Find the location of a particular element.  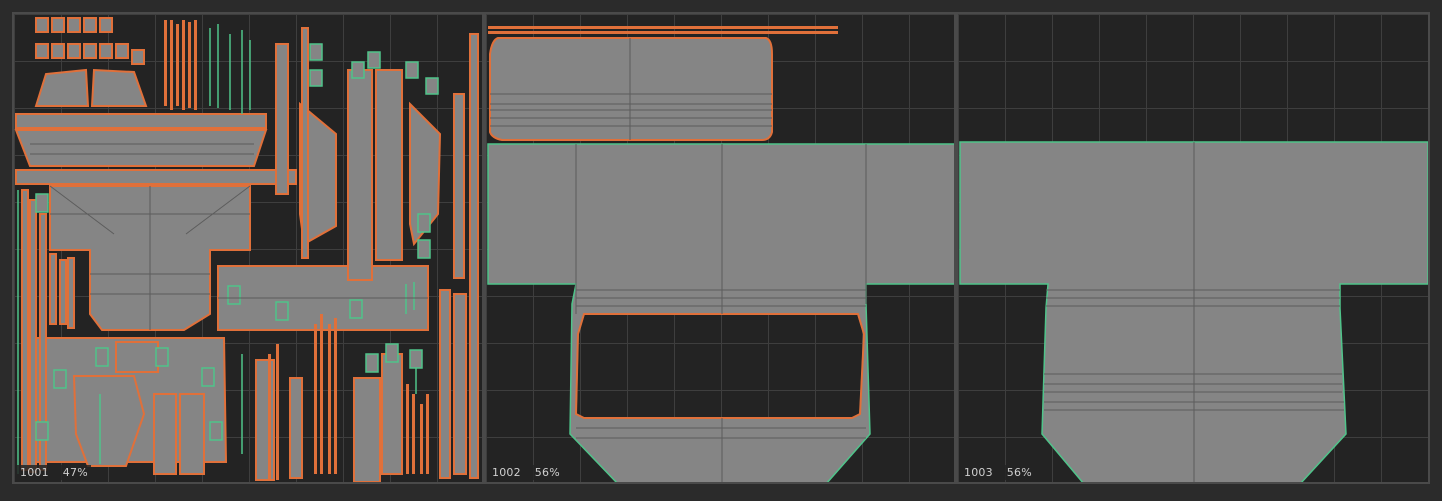

island-top-panel is located at coordinates (631, 89).